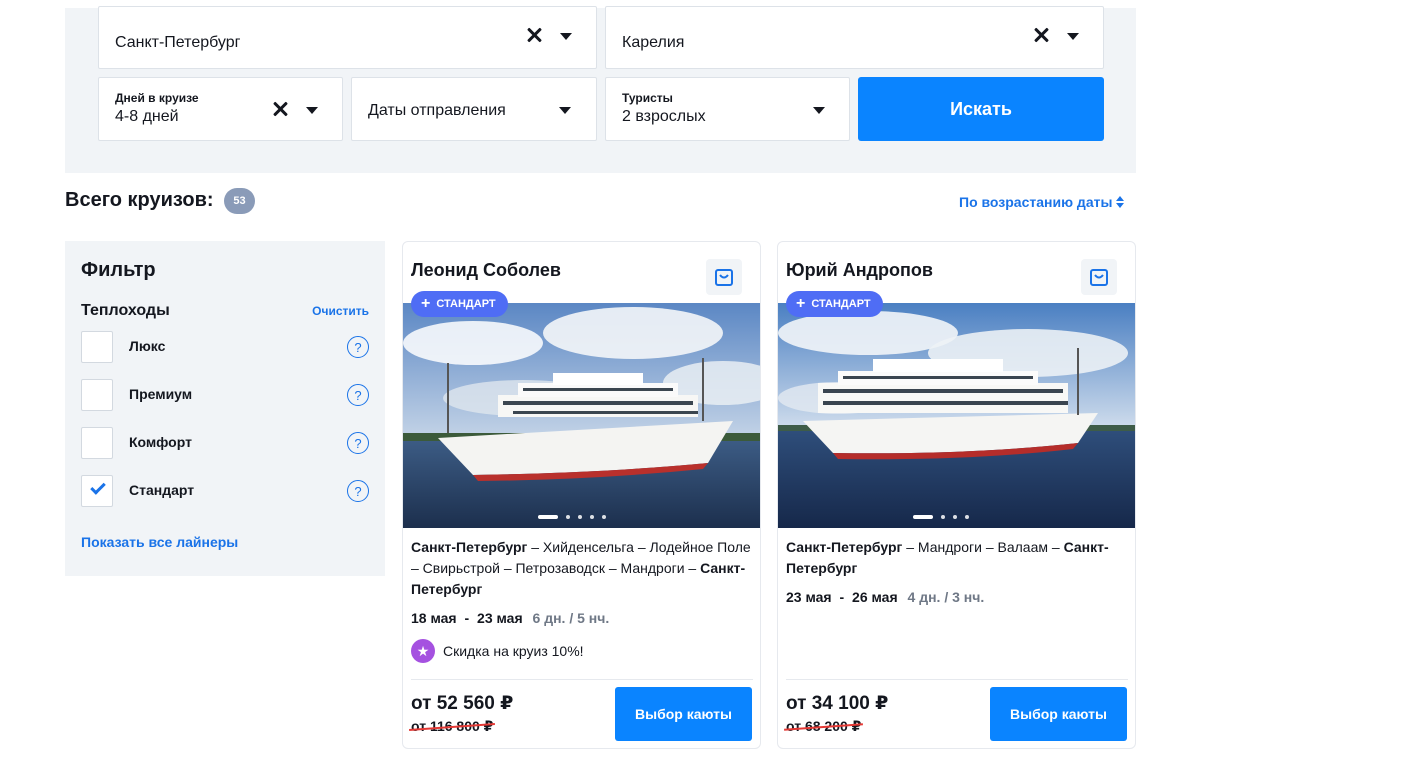 This screenshot has height=761, width=1416. Describe the element at coordinates (118, 270) in the screenshot. I see `filter-title: Фильтр` at that location.